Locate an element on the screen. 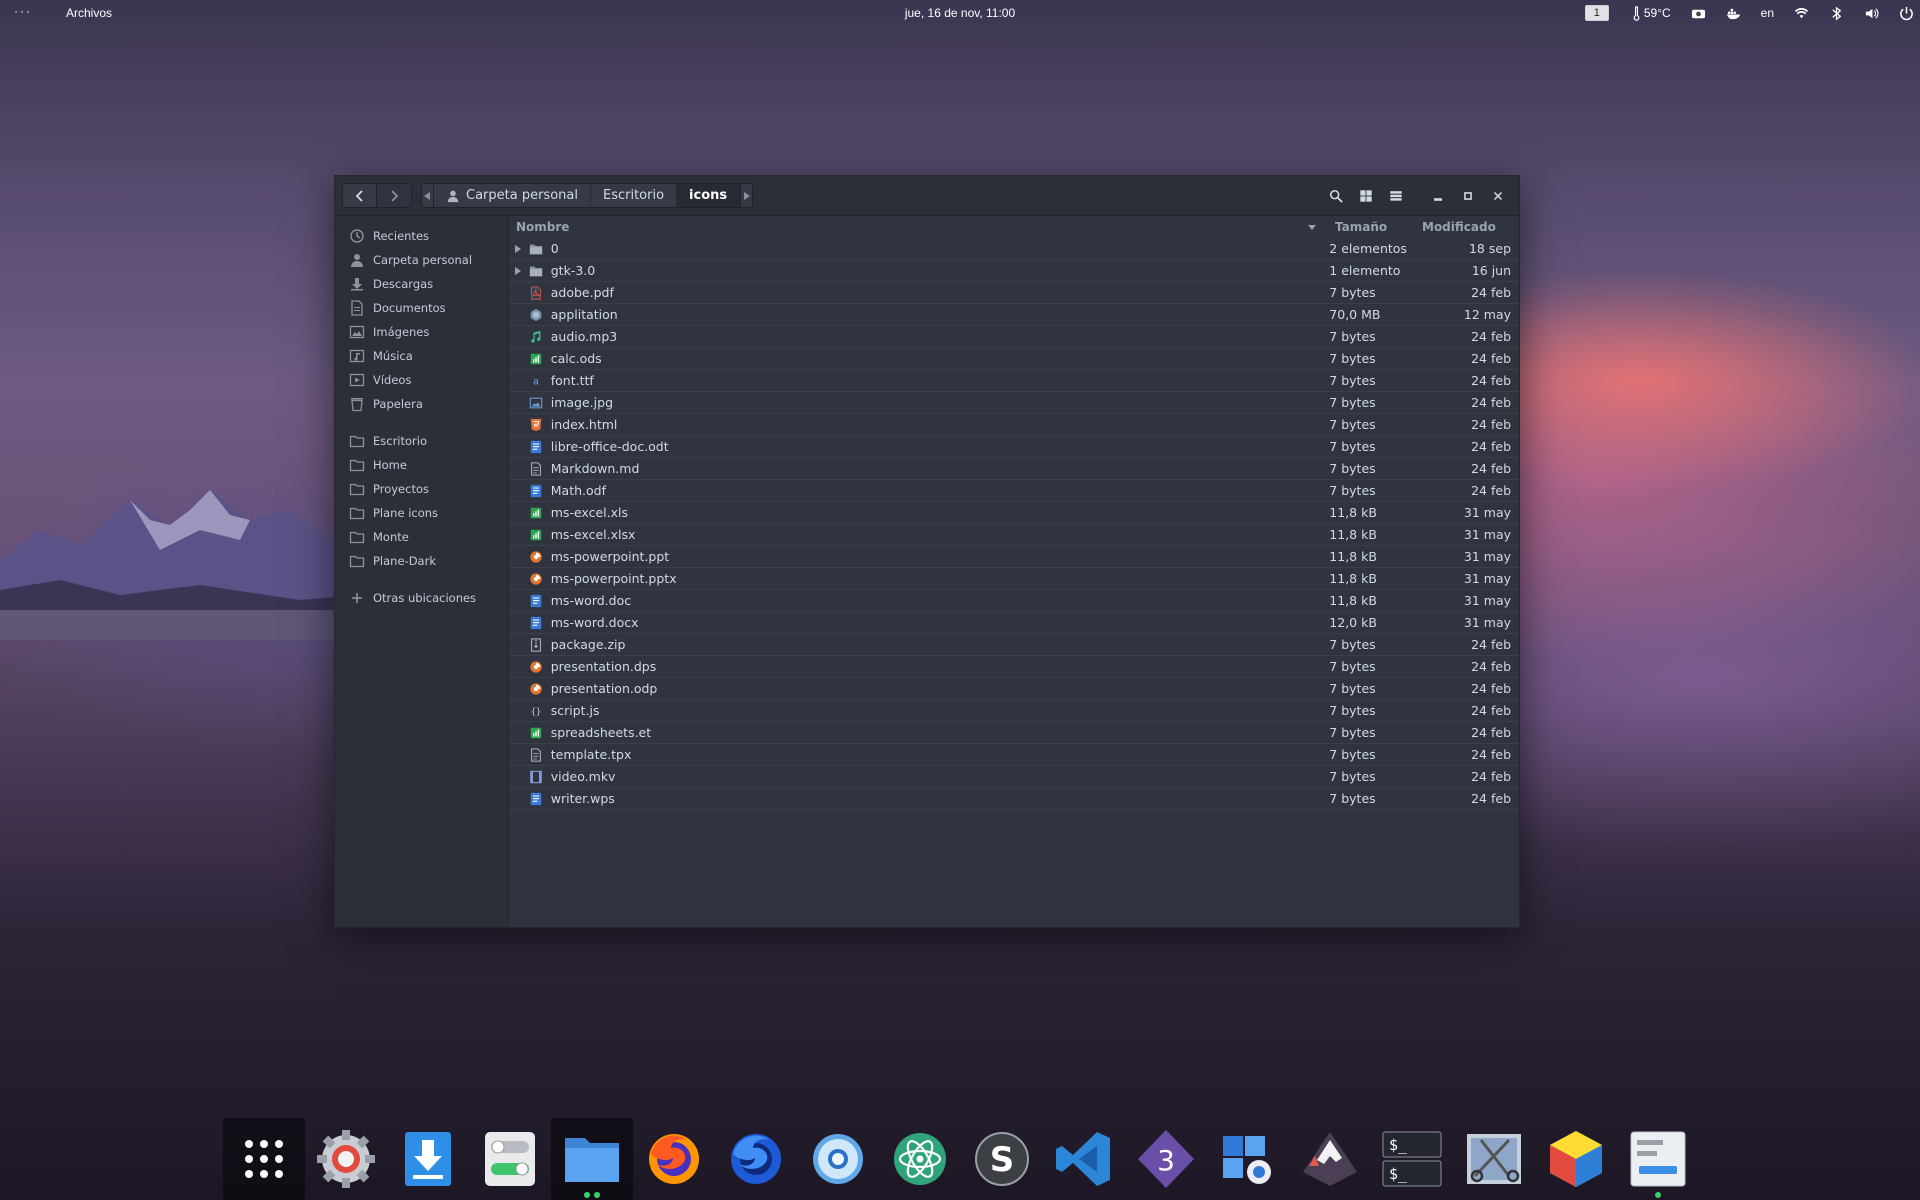 This screenshot has width=1920, height=1200. dock-terminal: $_ $_ is located at coordinates (1412, 1159).